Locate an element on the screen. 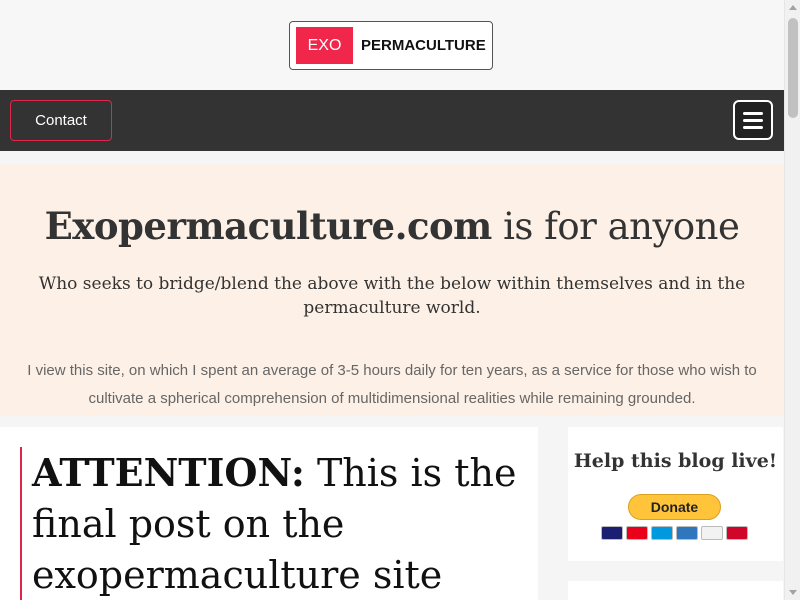 This screenshot has height=600, width=800. page-scrollbar is located at coordinates (792, 300).